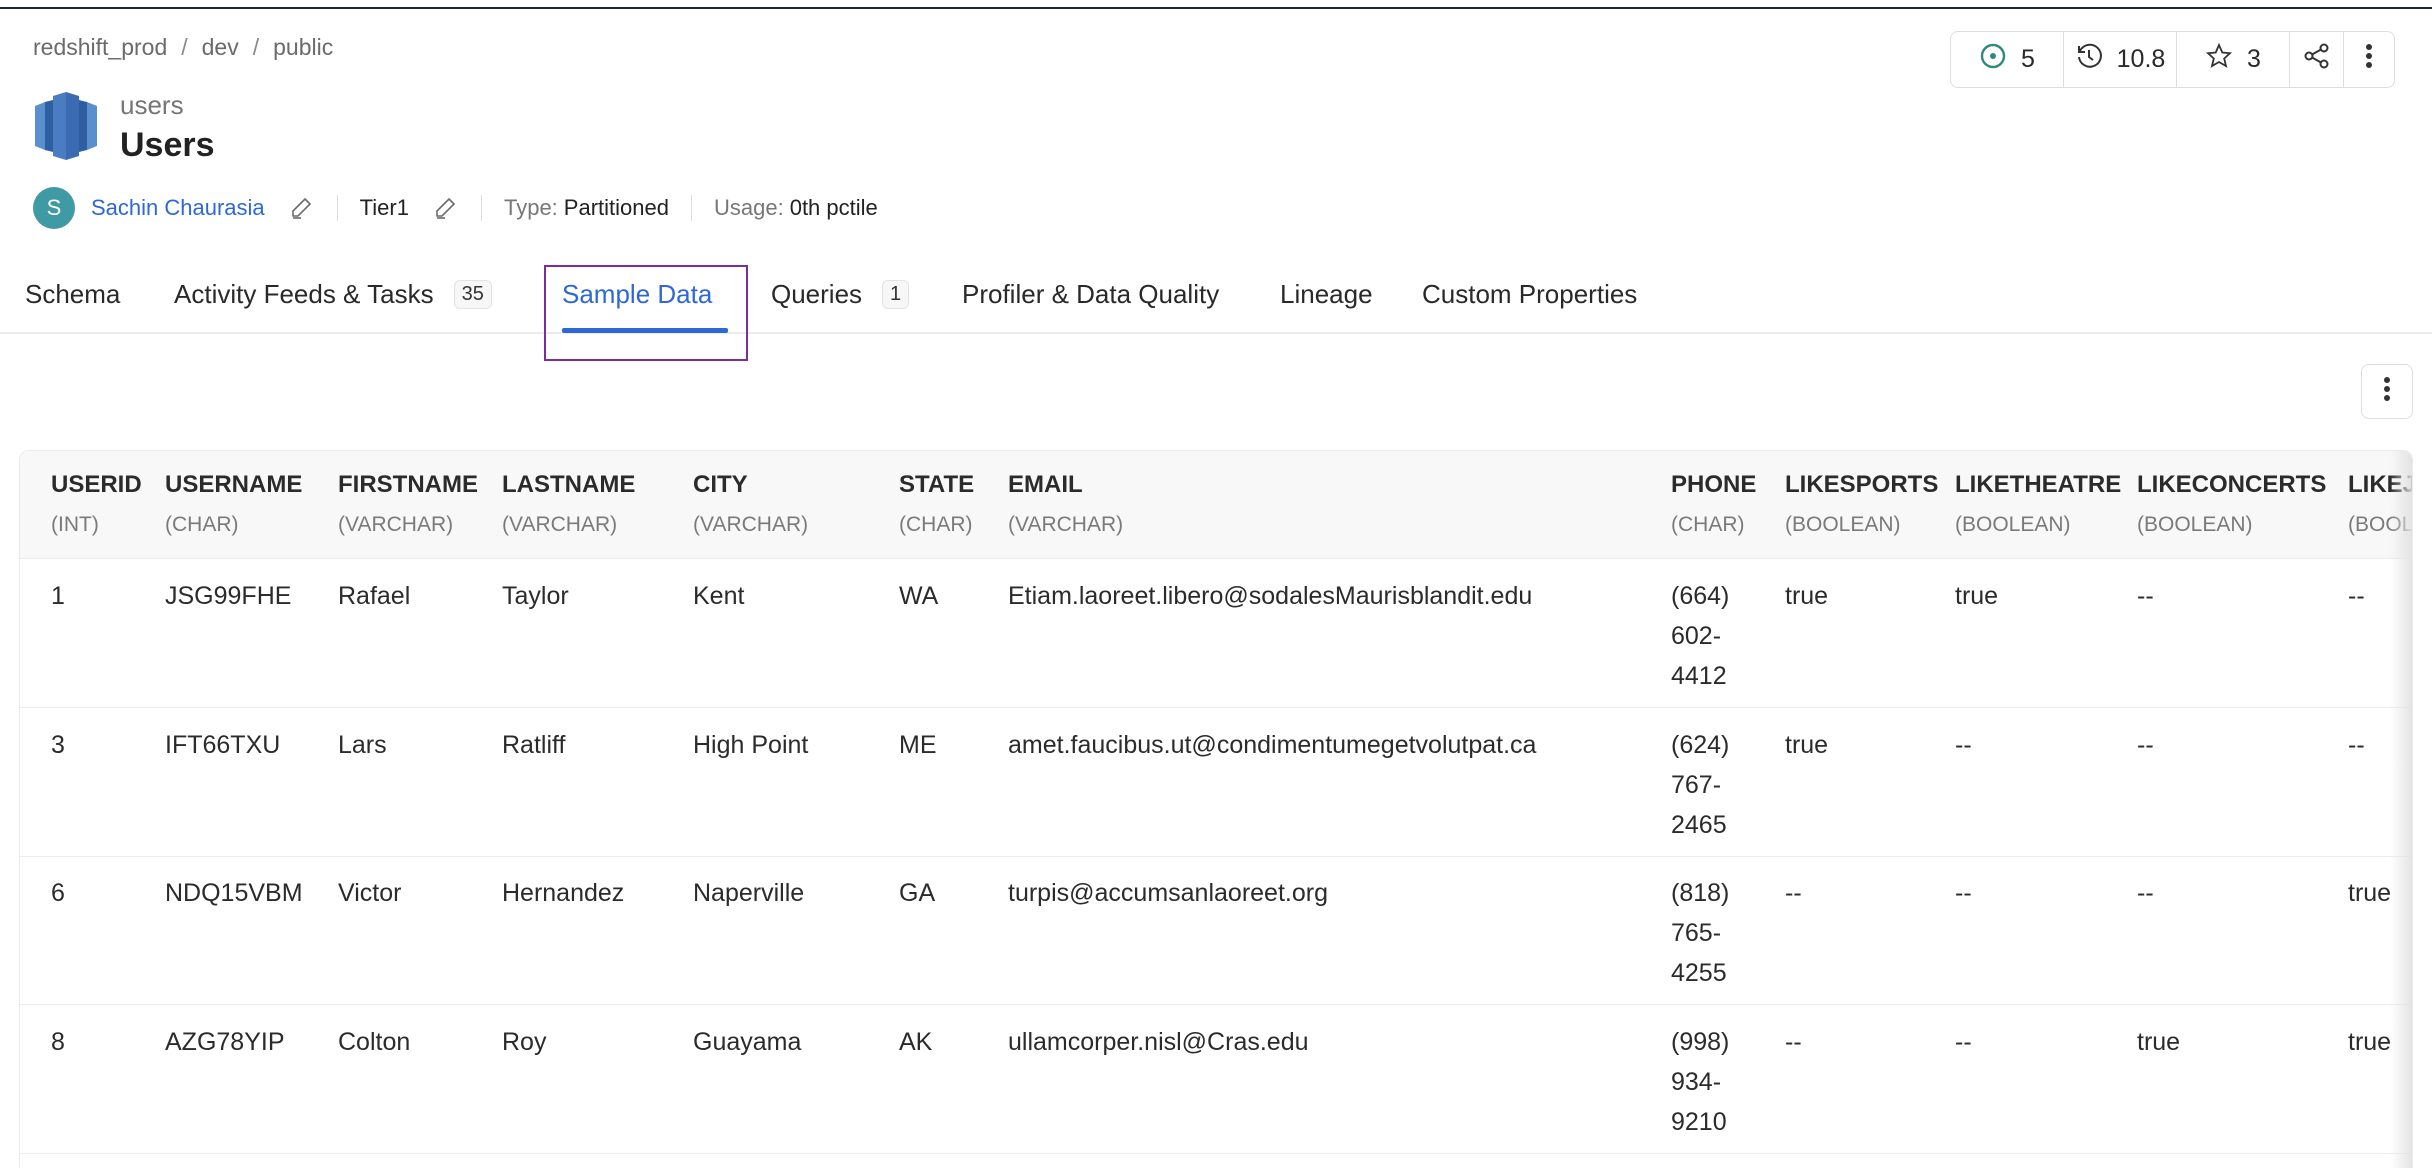 Image resolution: width=2432 pixels, height=1168 pixels. What do you see at coordinates (2007, 59) in the screenshot?
I see `followers-button: 5` at bounding box center [2007, 59].